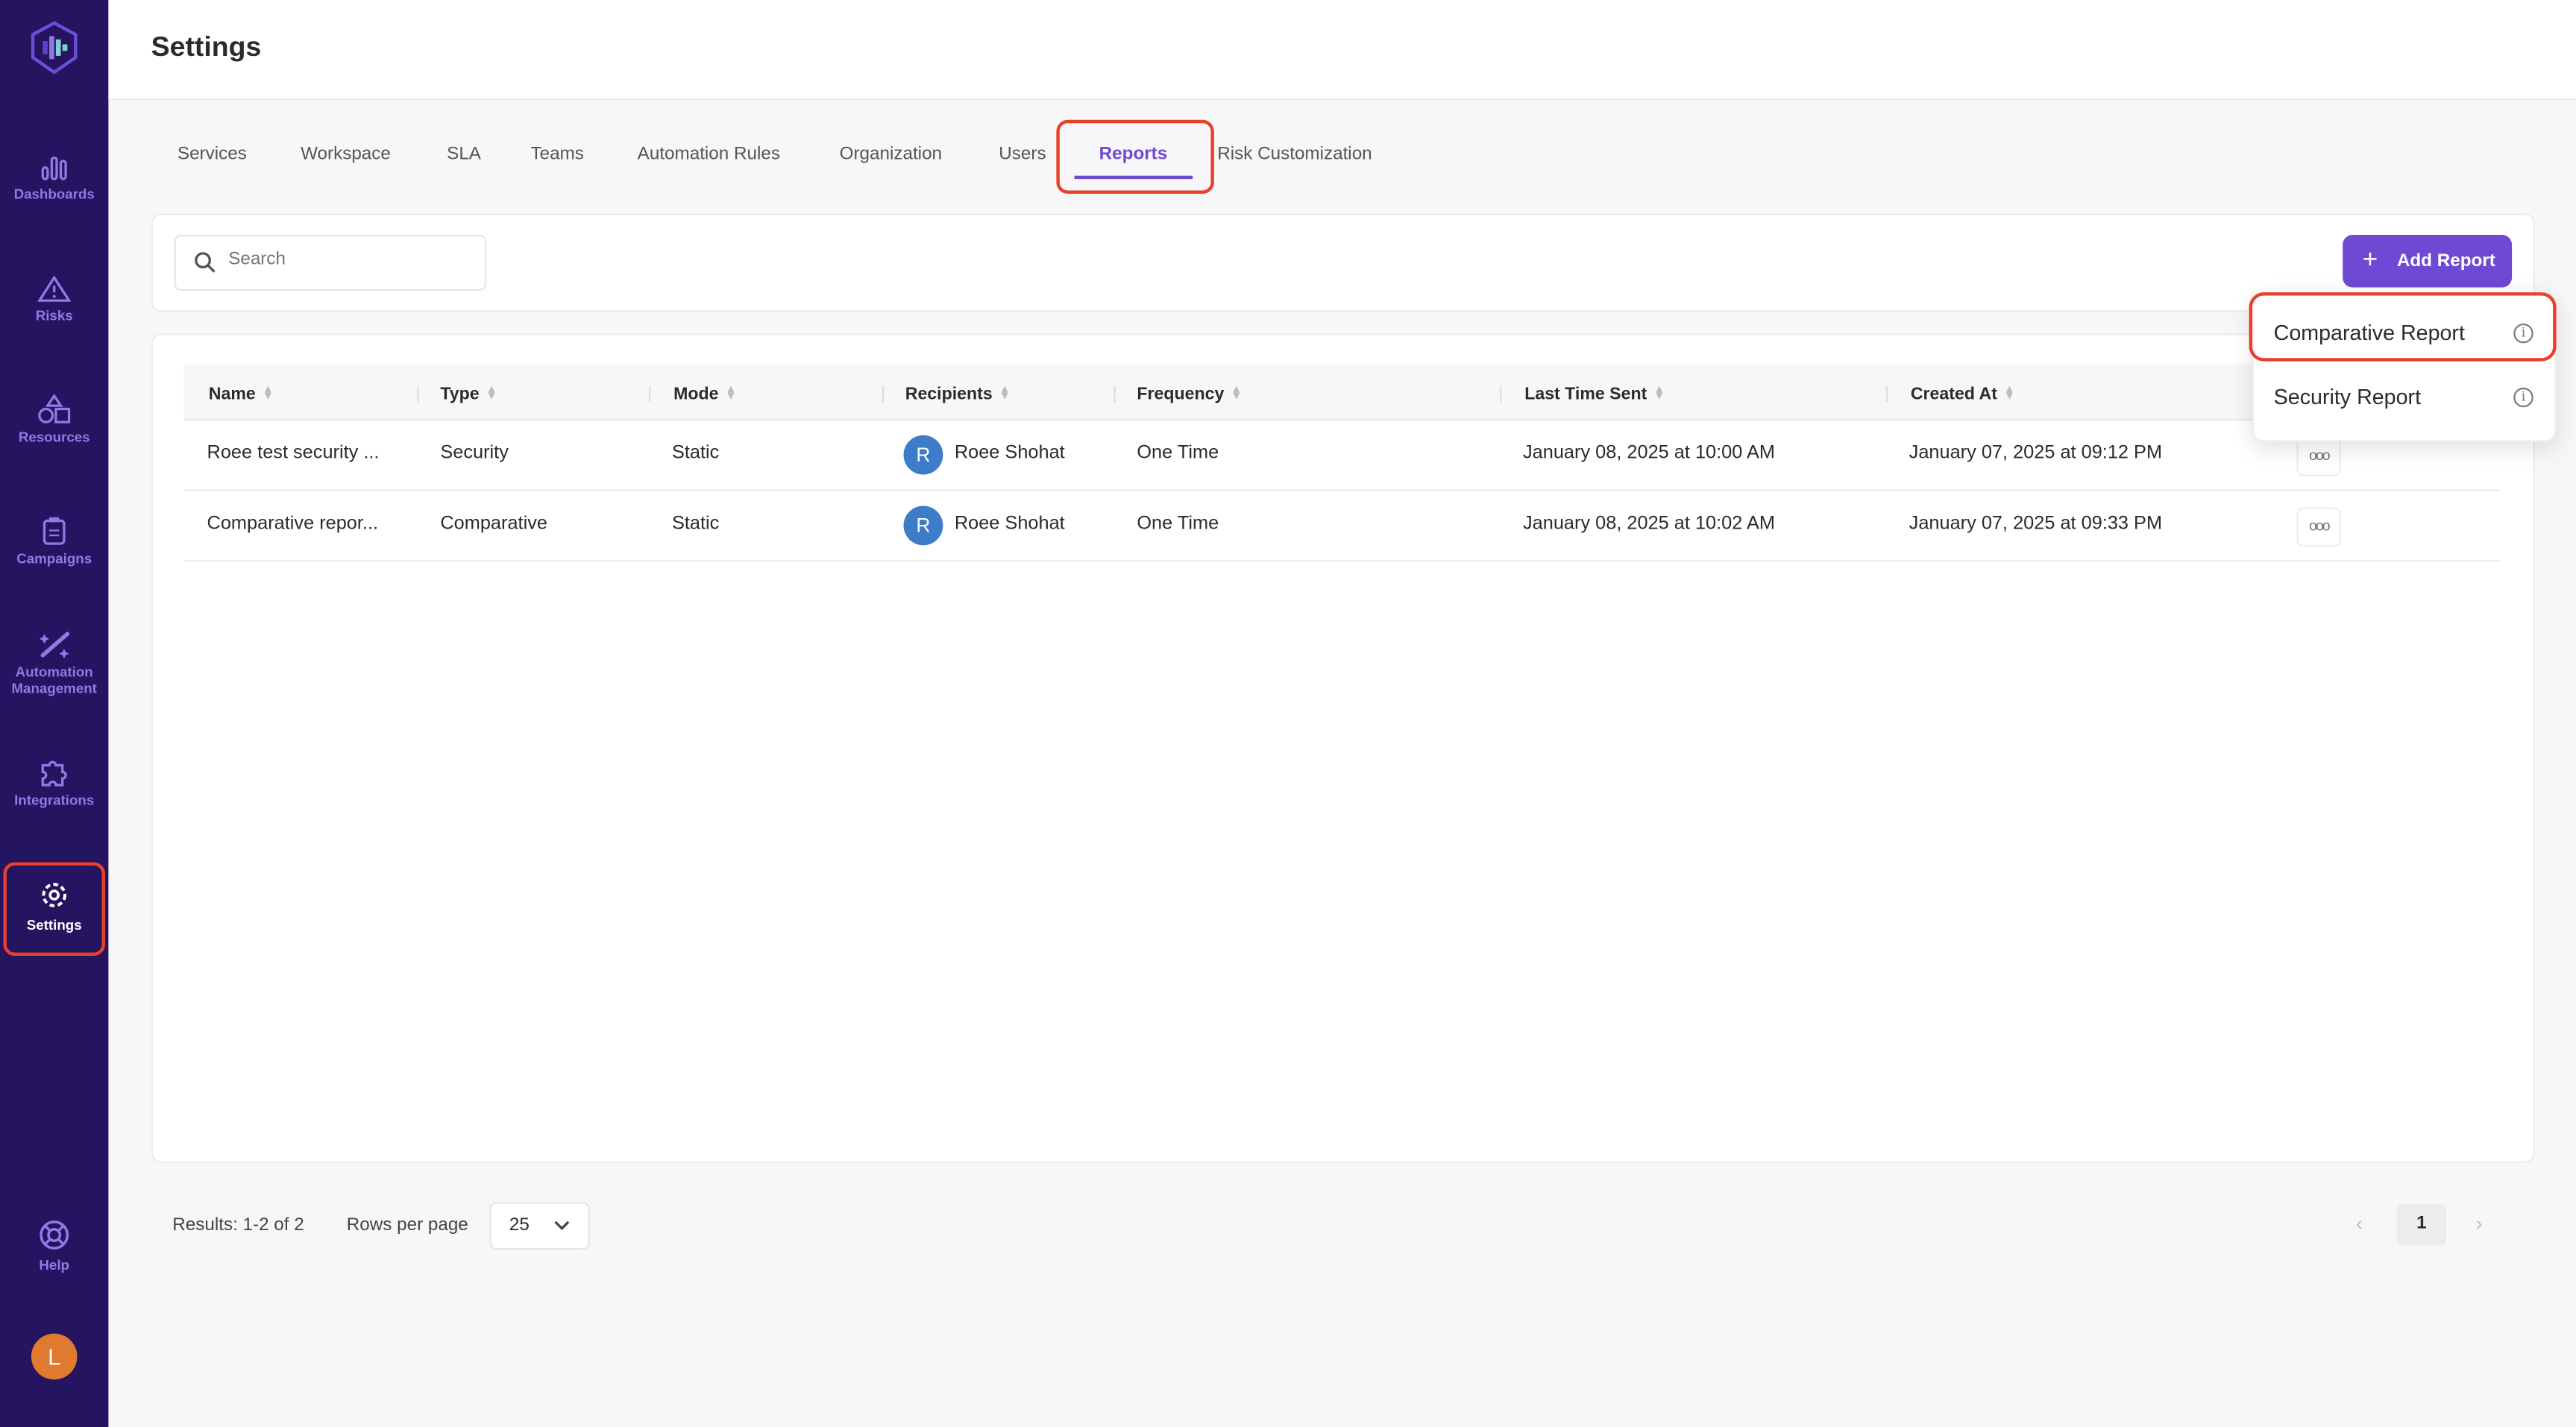  I want to click on sidebar-item-dashboards: Dashboards, so click(54, 178).